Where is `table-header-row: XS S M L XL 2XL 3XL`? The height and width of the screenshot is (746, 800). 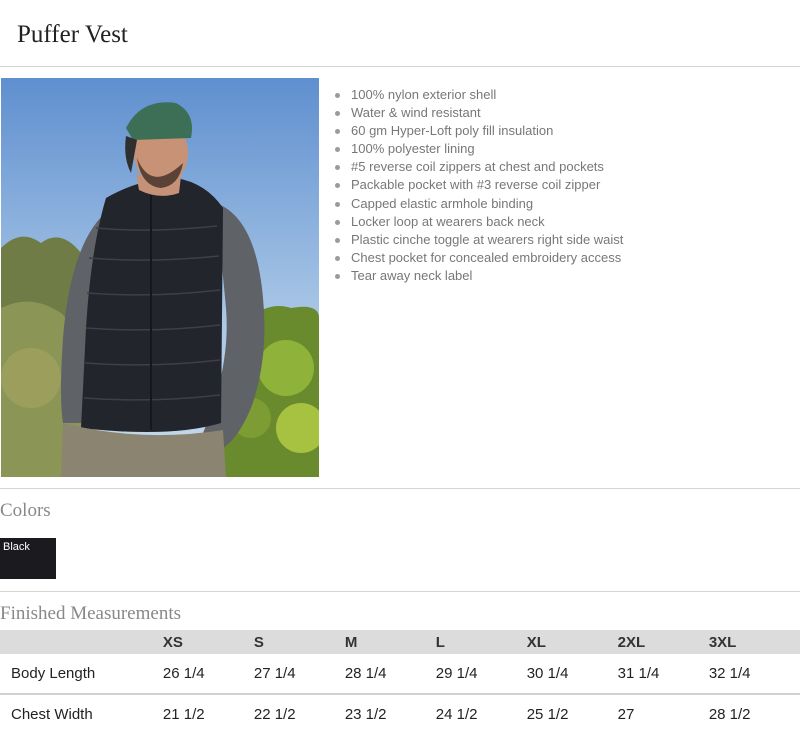 table-header-row: XS S M L XL 2XL 3XL is located at coordinates (400, 642).